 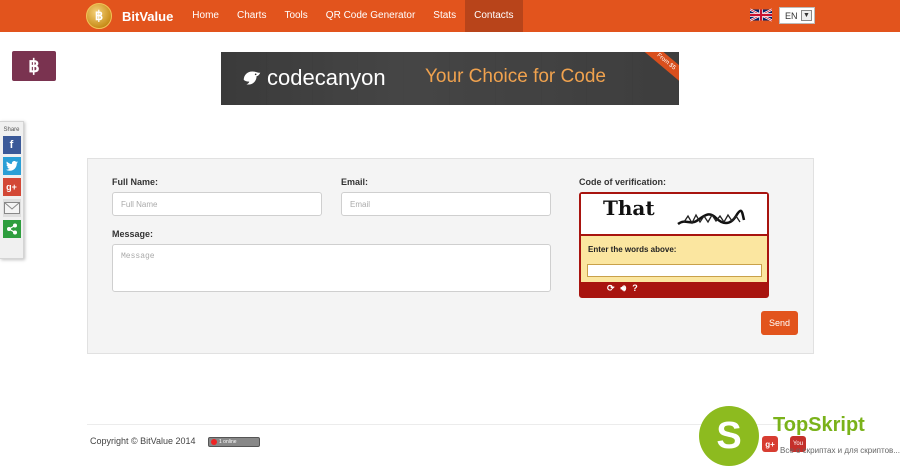 What do you see at coordinates (326, 77) in the screenshot?
I see `banner-brand-text: codecanyon` at bounding box center [326, 77].